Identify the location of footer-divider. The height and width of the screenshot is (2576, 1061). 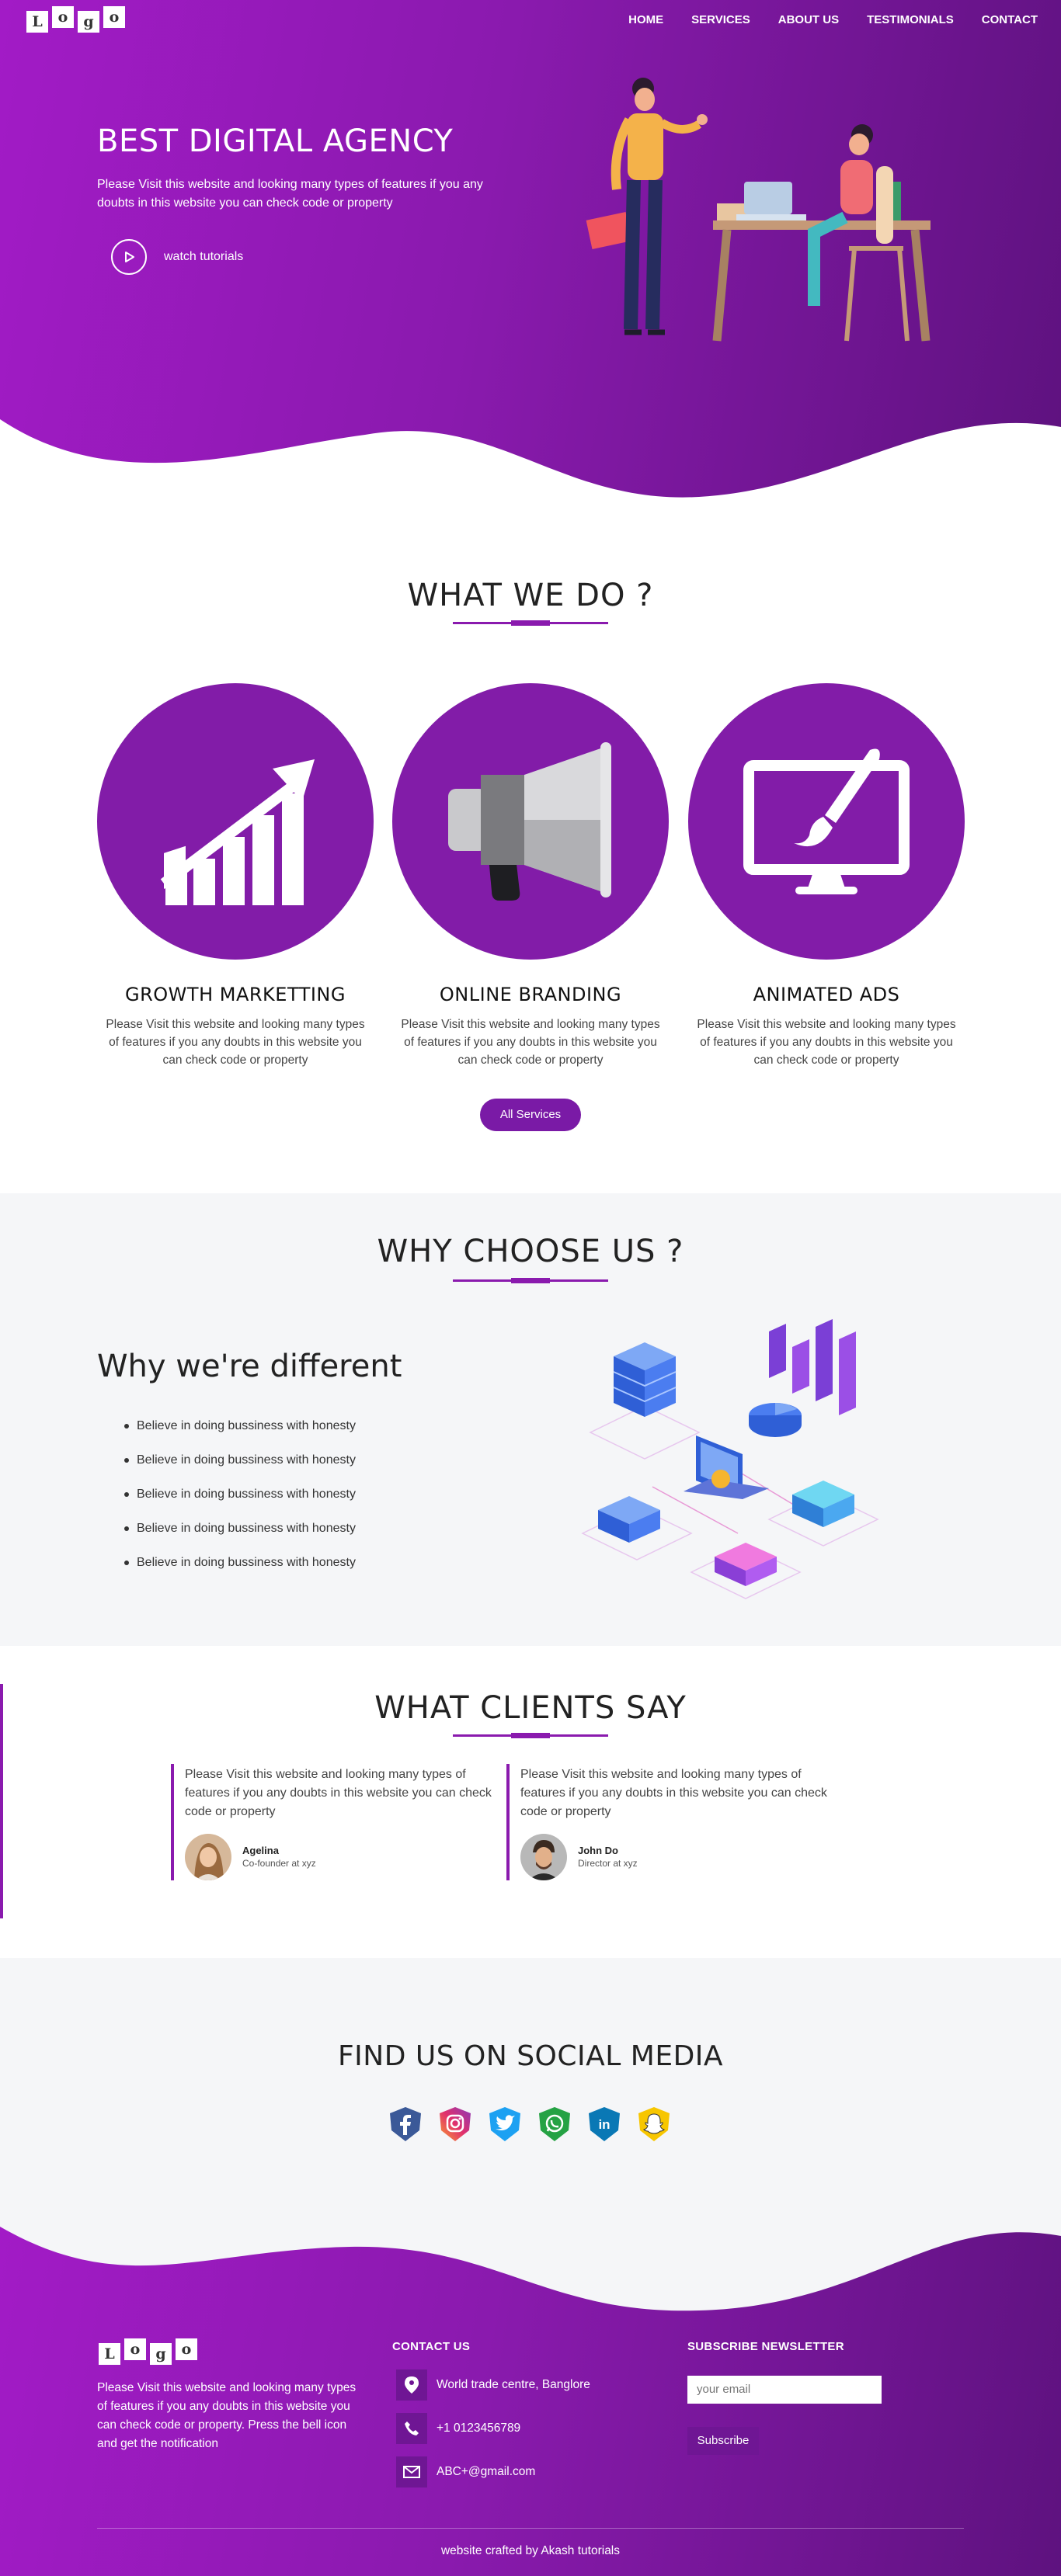
(530, 2528).